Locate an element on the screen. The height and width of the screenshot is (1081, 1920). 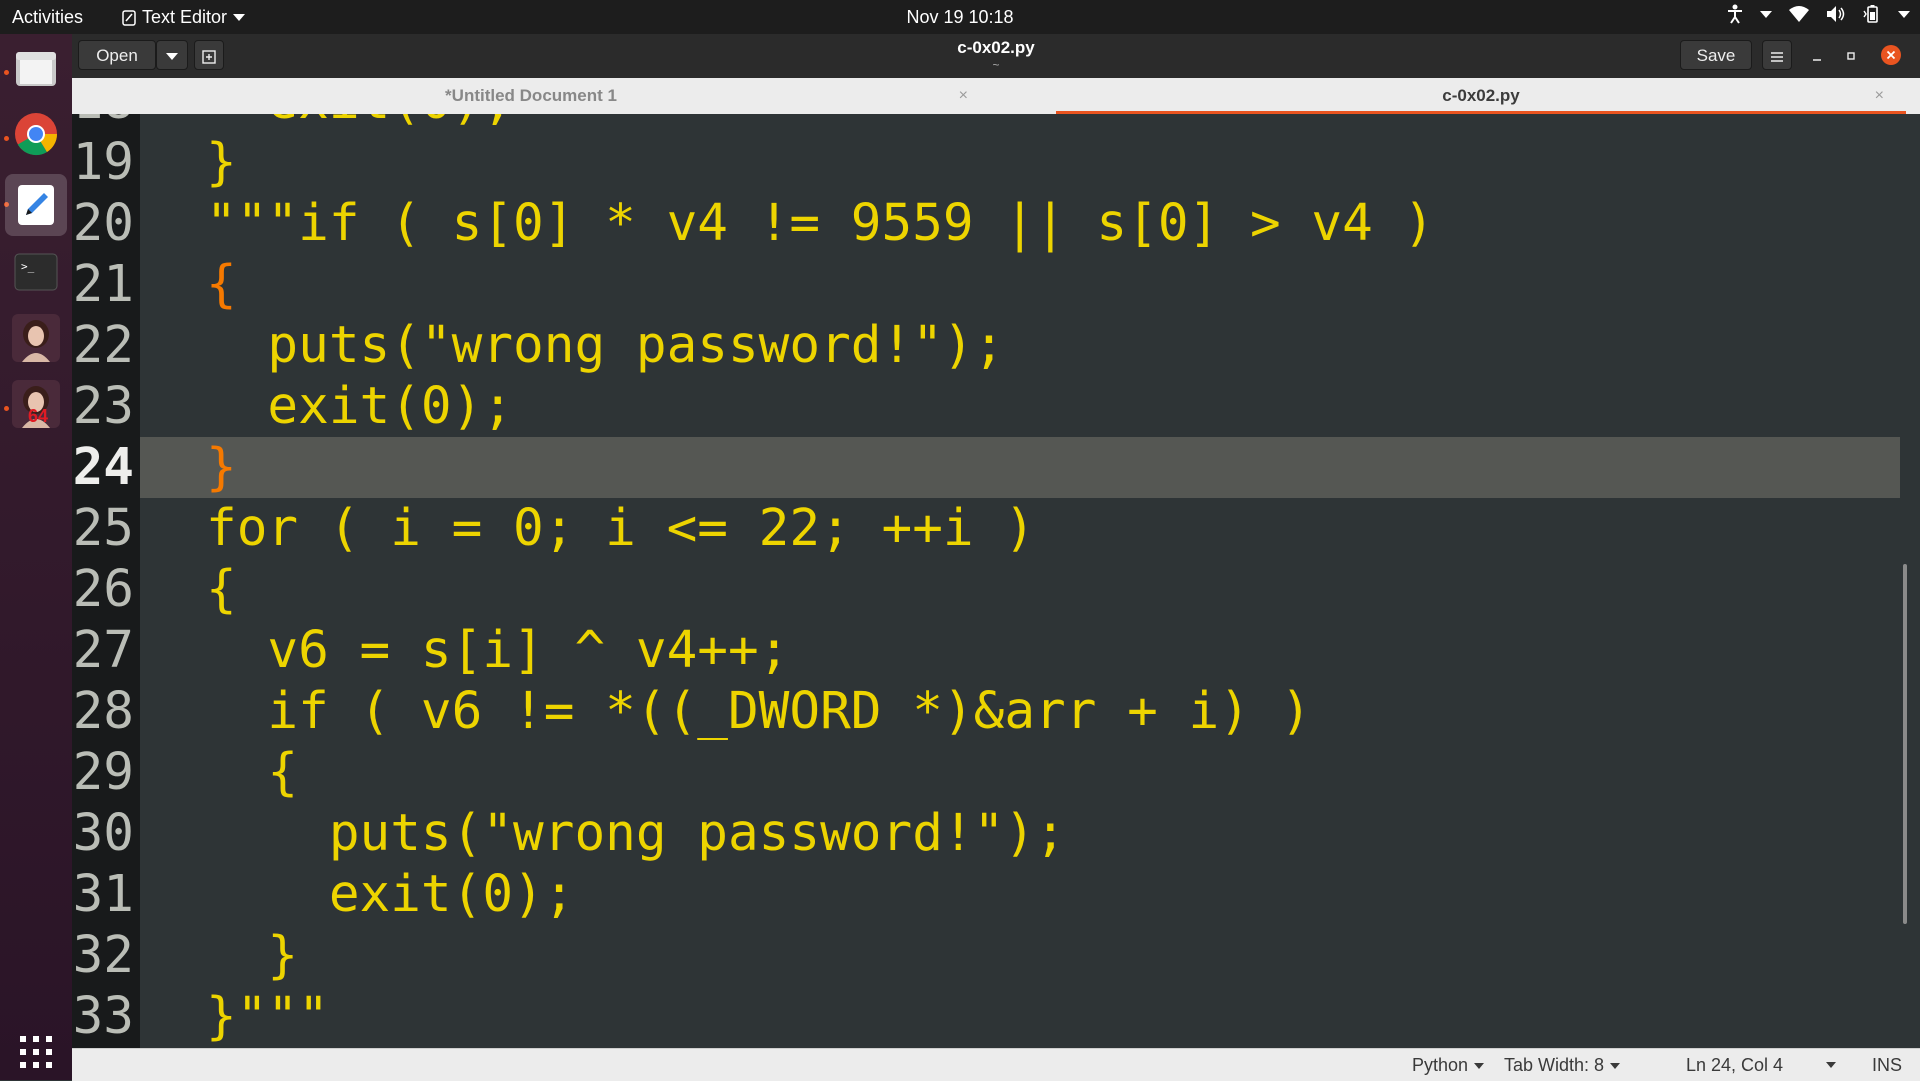
position-dropdown is located at coordinates (1831, 1065).